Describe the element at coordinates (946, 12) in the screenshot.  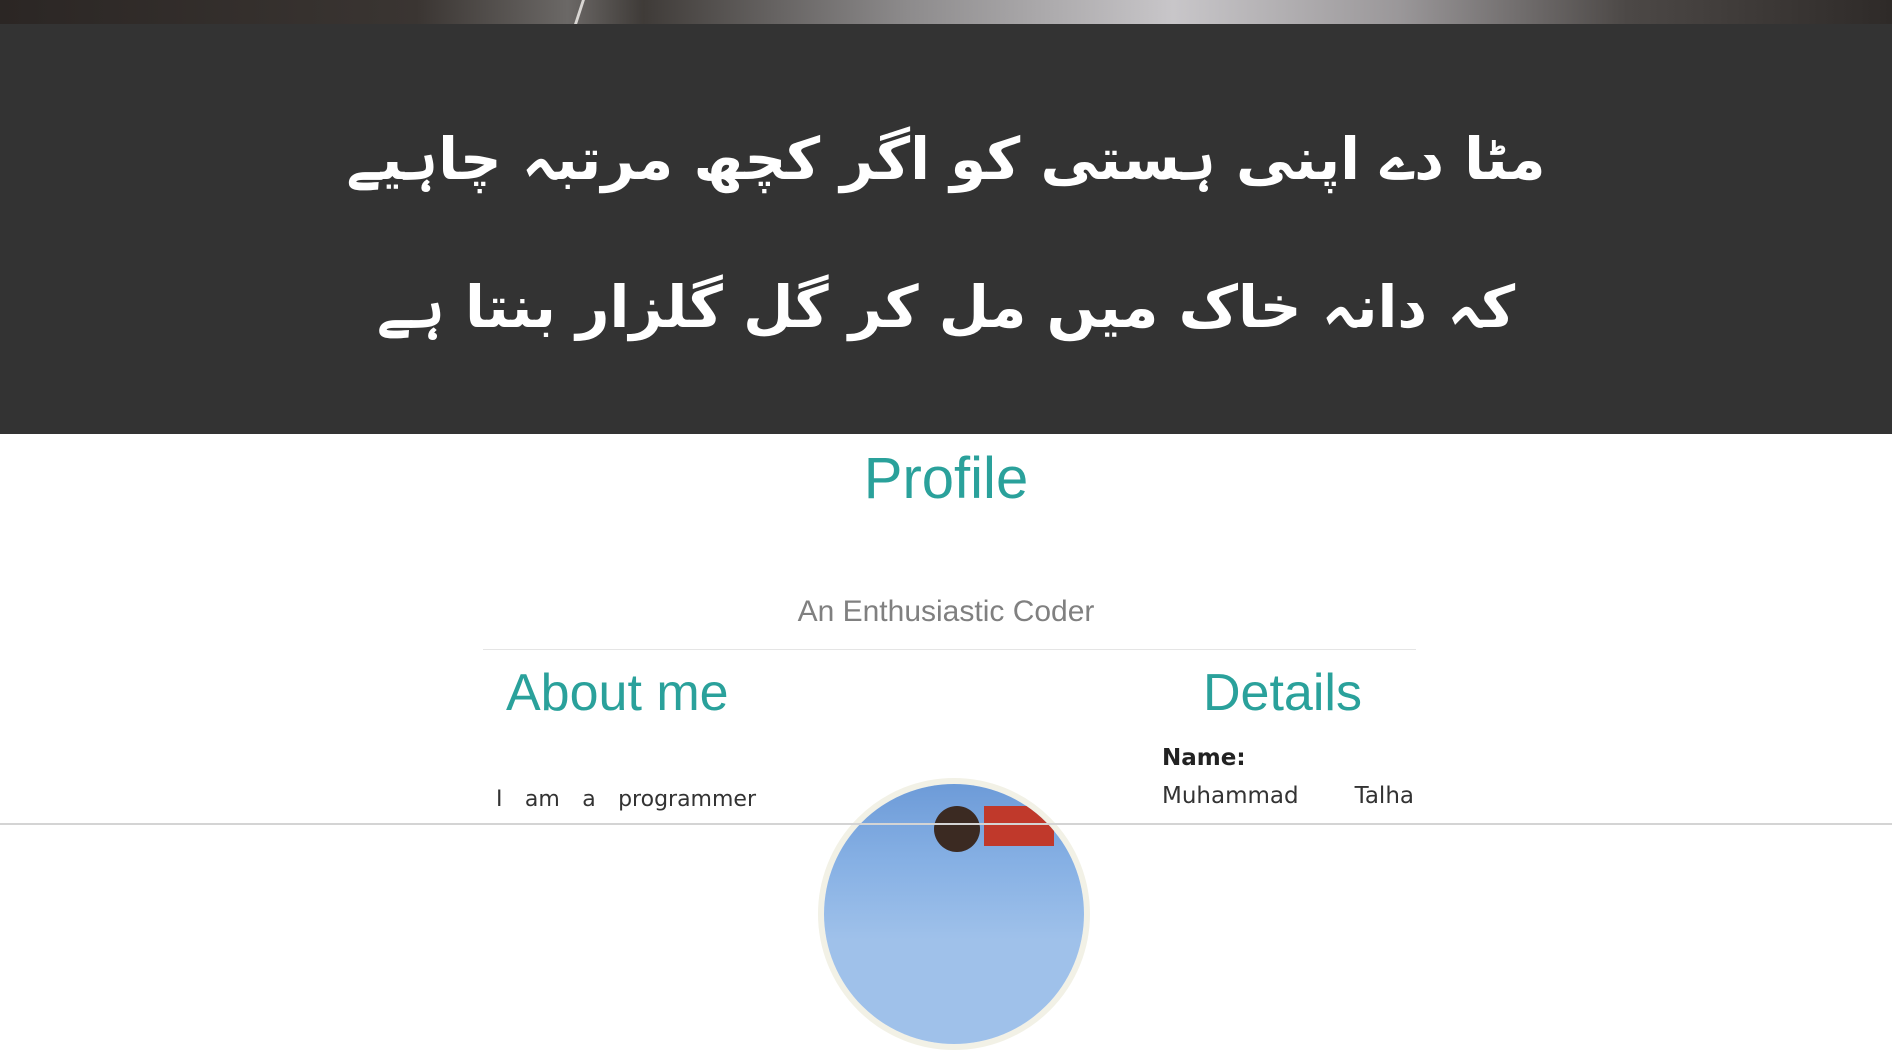
I see `hero-background-image` at that location.